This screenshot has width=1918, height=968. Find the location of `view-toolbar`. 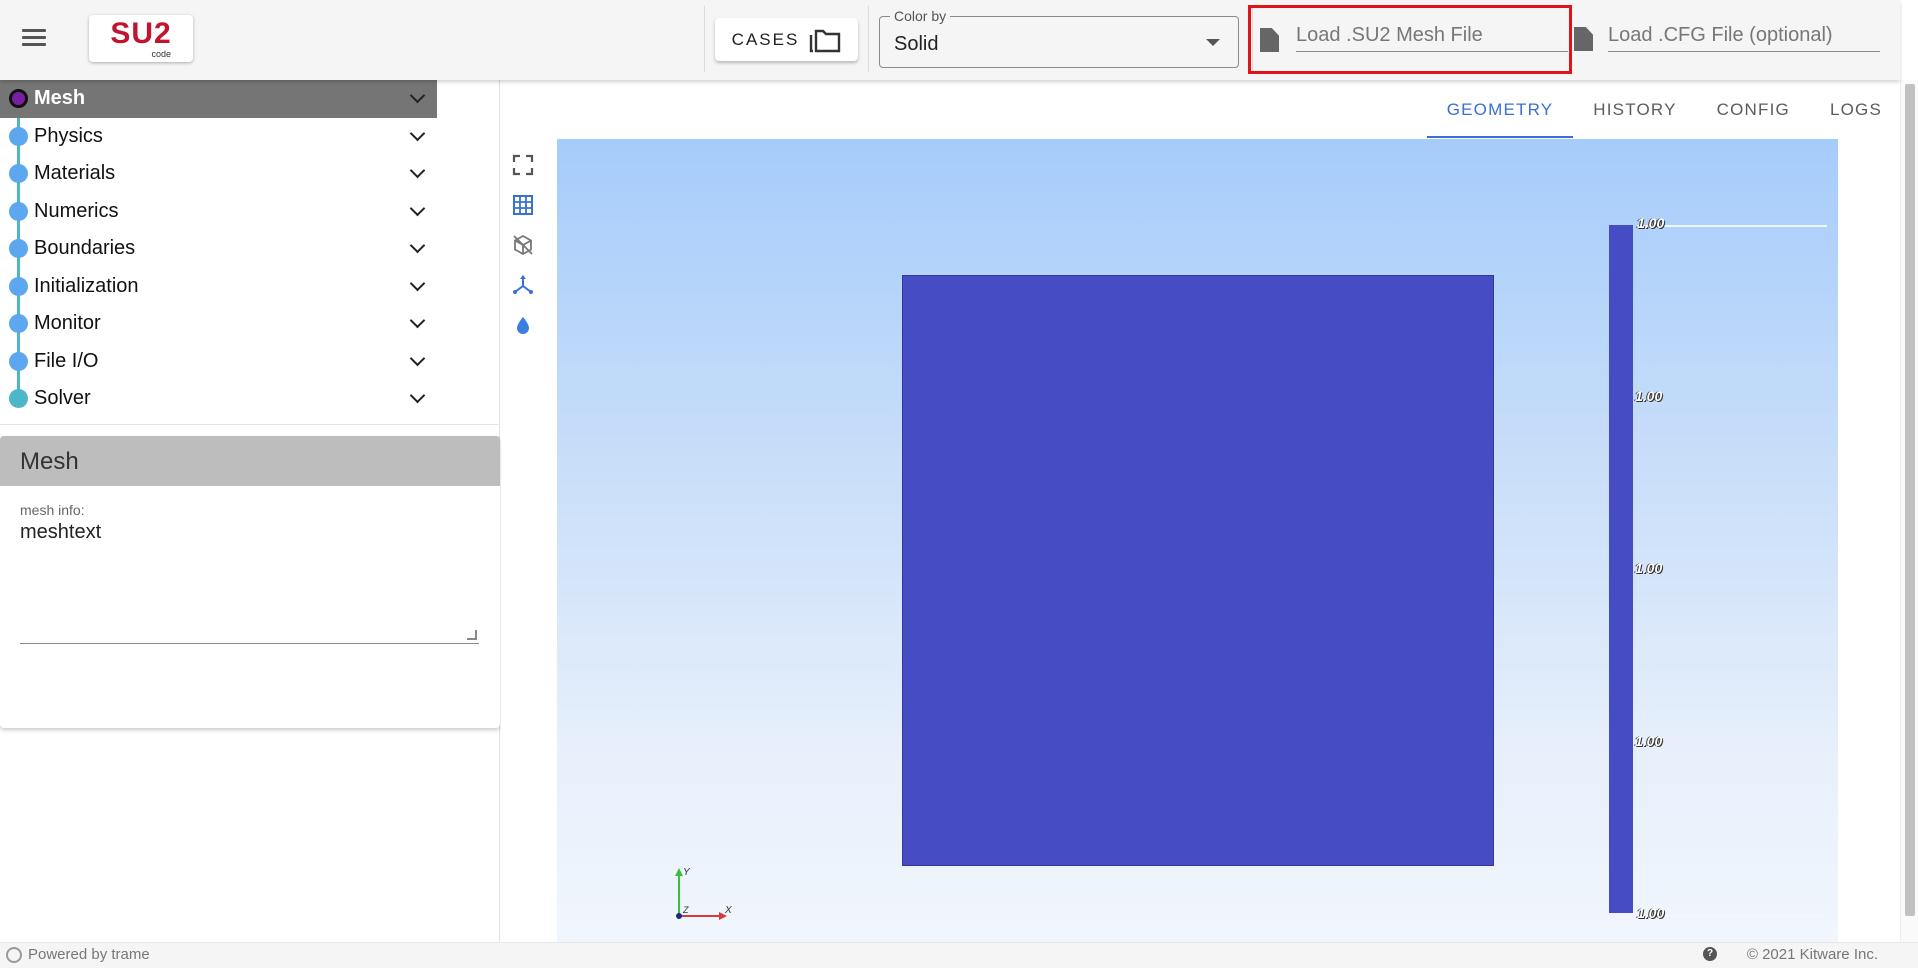

view-toolbar is located at coordinates (523, 245).